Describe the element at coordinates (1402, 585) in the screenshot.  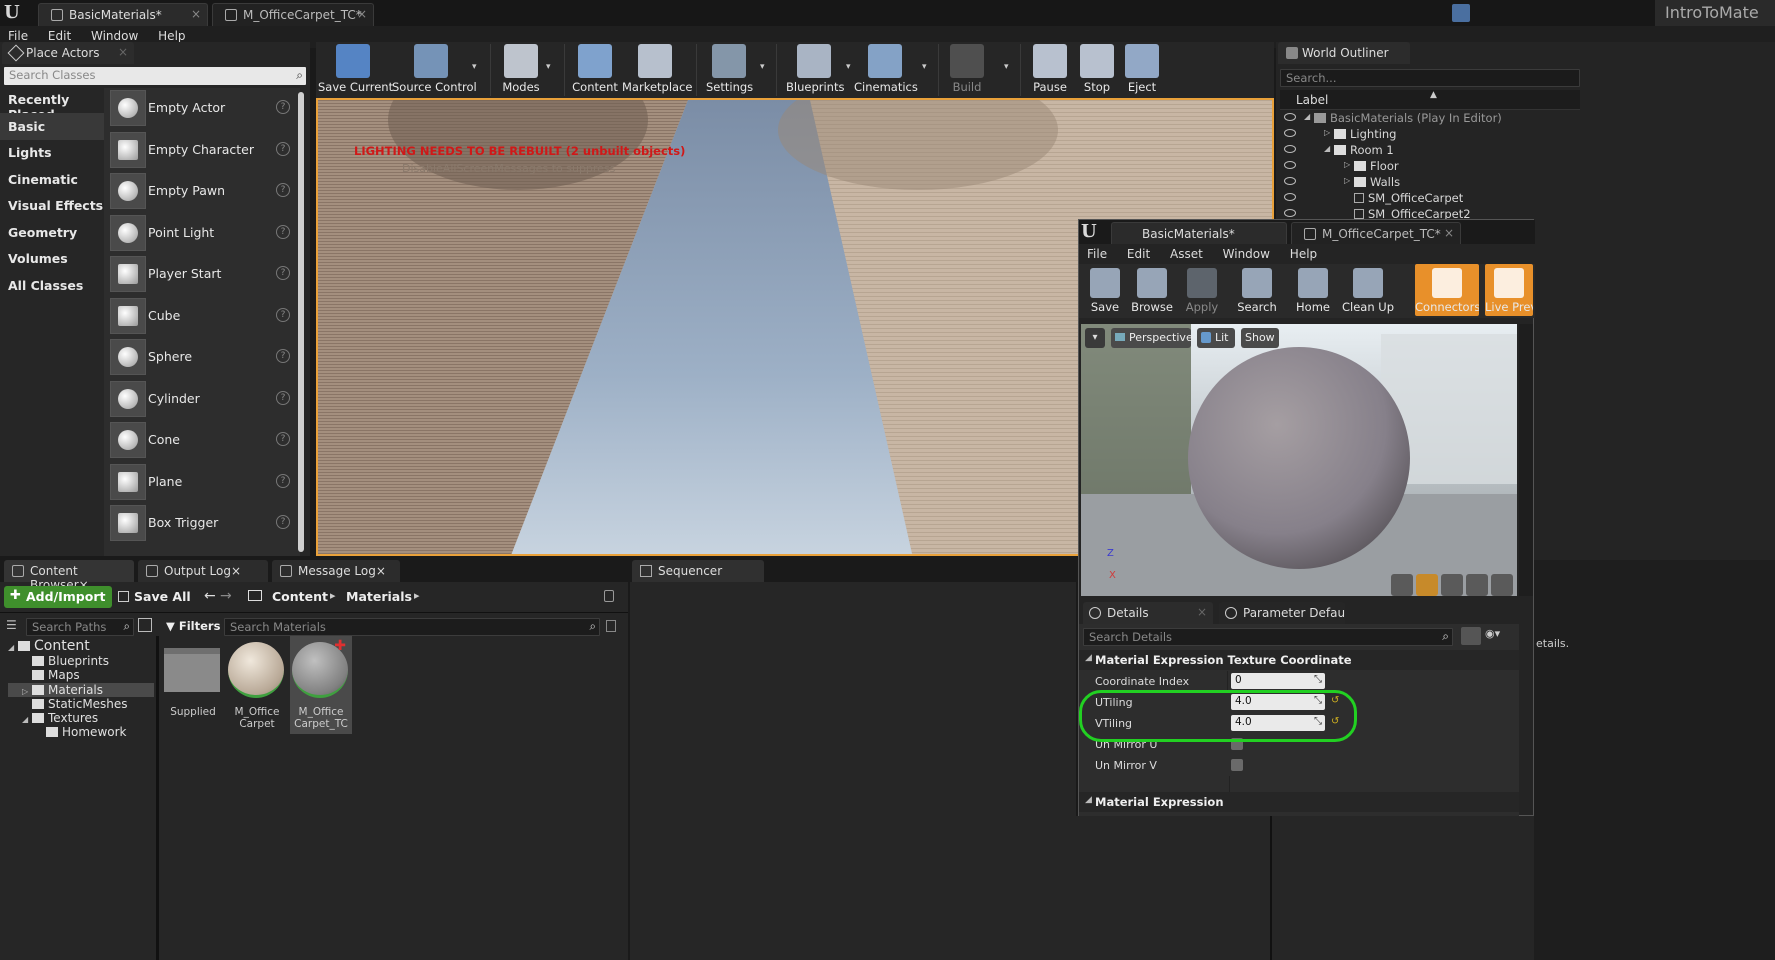
I see `cylinder-preview-icon` at that location.